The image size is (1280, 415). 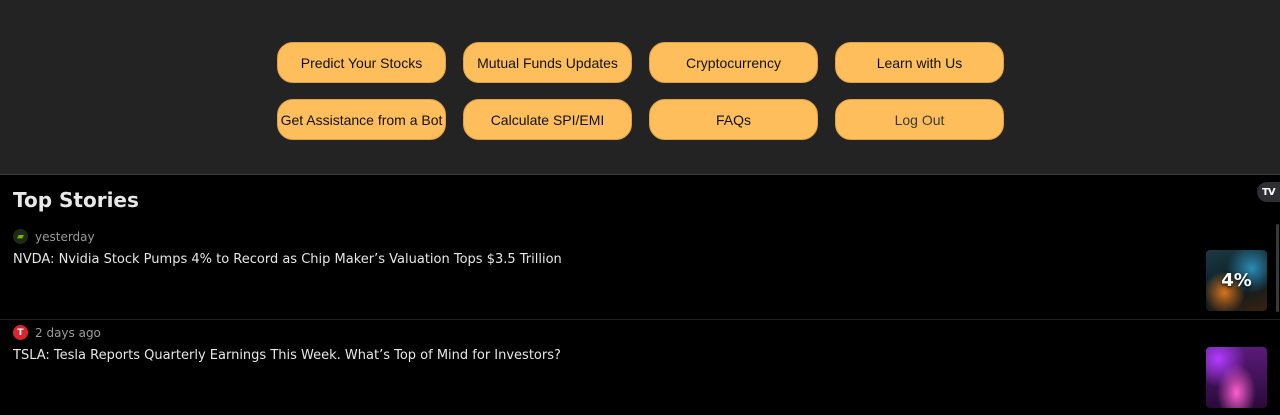 I want to click on story-time: yesterday, so click(x=65, y=236).